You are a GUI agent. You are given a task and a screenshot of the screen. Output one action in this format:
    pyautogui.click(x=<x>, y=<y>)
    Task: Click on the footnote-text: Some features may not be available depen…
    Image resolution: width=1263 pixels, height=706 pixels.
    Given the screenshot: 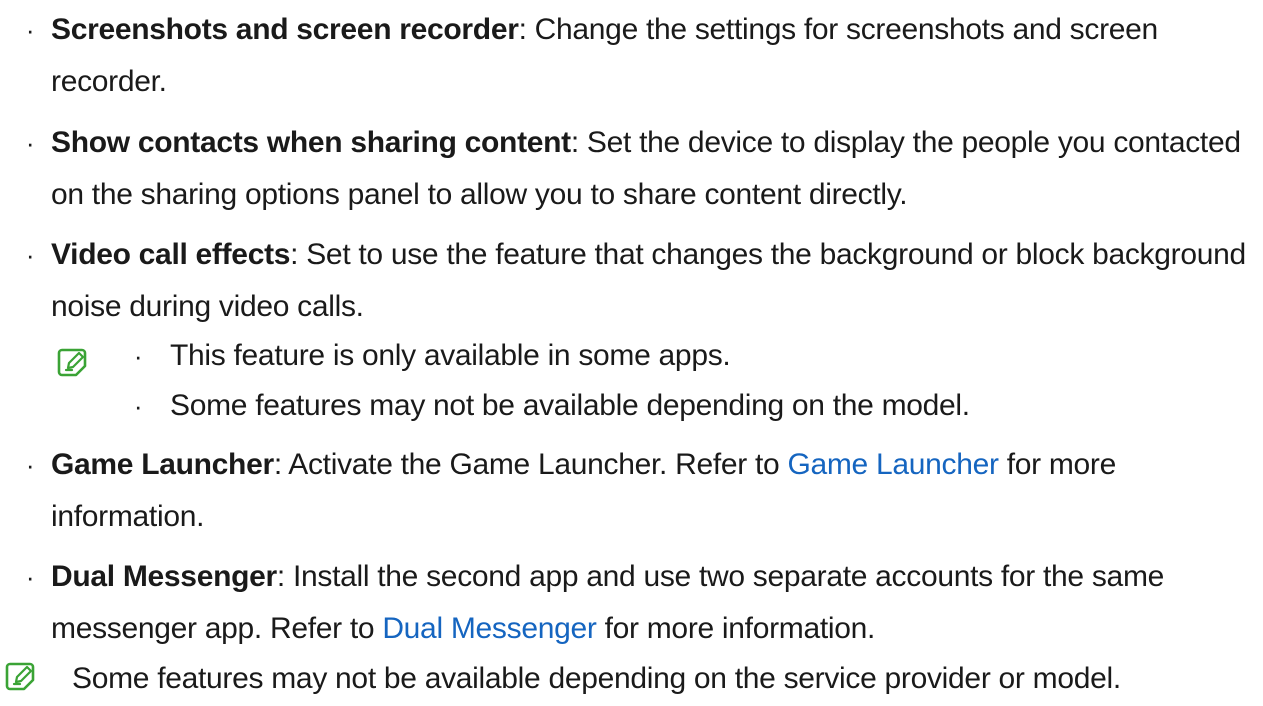 What is the action you would take?
    pyautogui.click(x=596, y=678)
    